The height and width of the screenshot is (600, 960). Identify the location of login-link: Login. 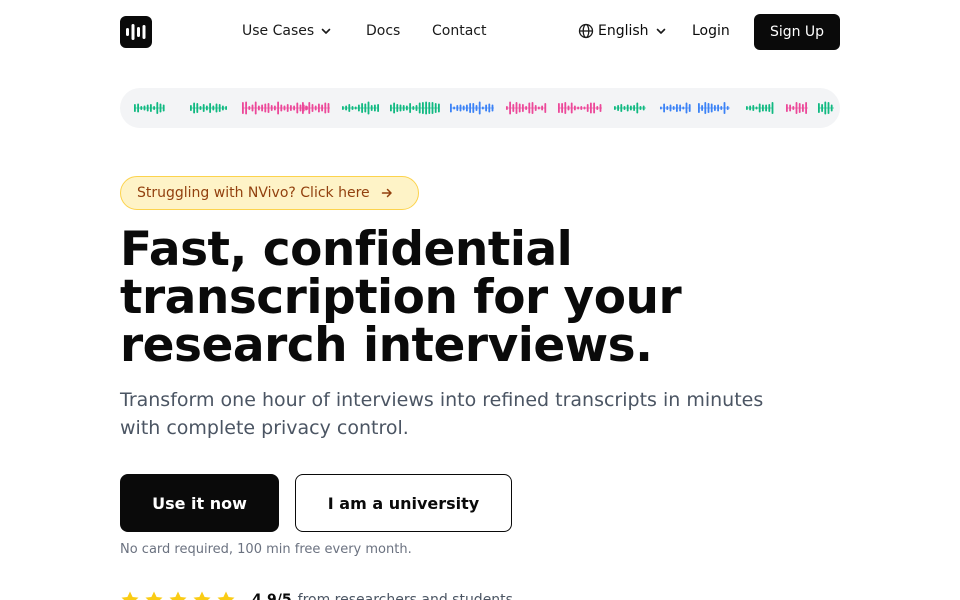
(711, 31).